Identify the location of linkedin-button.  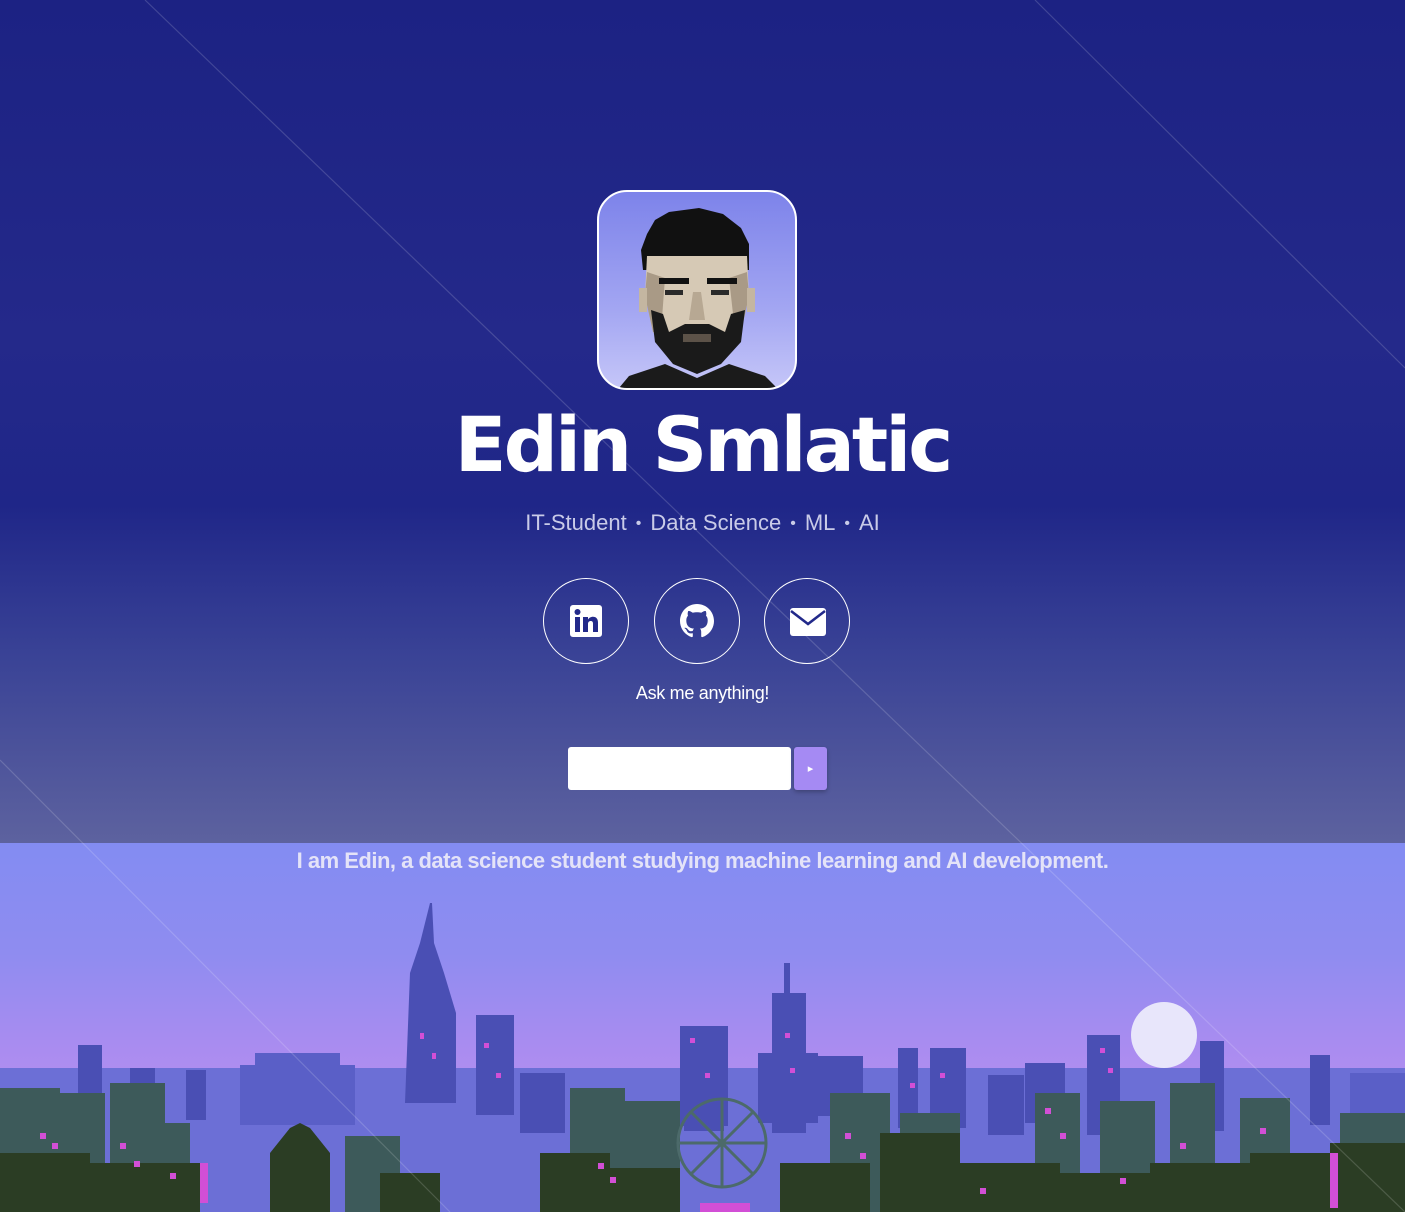
(586, 621).